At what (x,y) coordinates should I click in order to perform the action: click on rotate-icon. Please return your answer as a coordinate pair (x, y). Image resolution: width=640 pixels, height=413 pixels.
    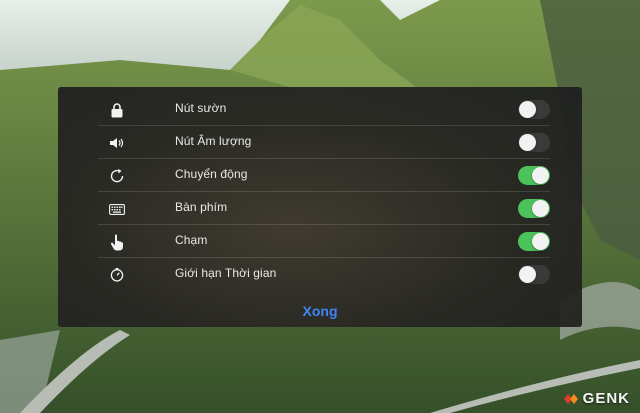
    Looking at the image, I should click on (117, 176).